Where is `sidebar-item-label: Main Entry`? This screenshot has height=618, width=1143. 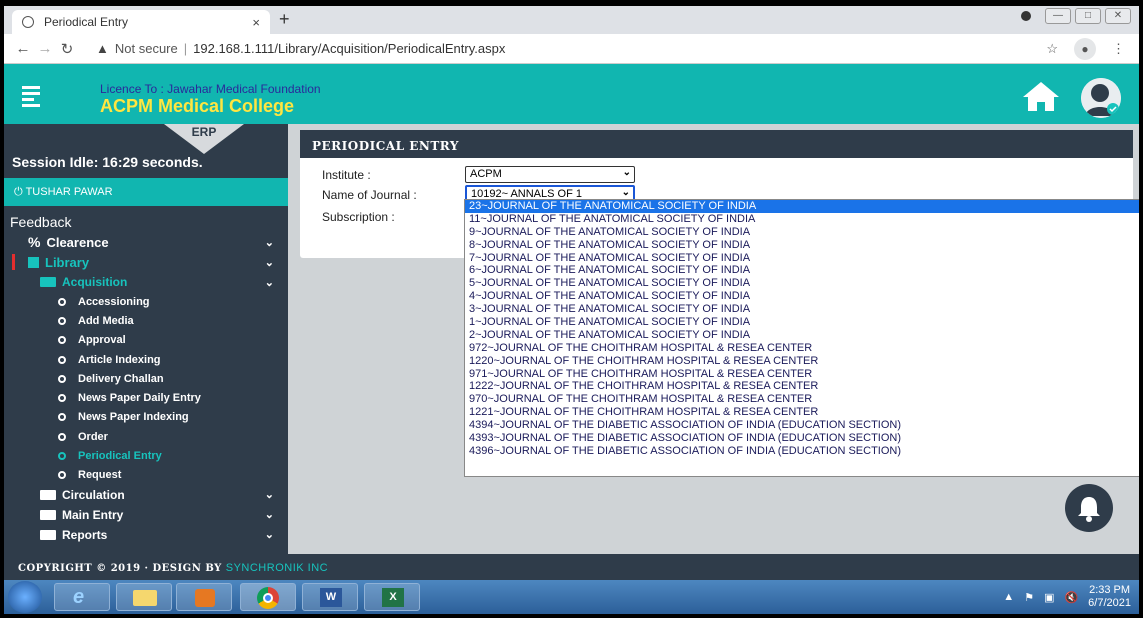 sidebar-item-label: Main Entry is located at coordinates (93, 514).